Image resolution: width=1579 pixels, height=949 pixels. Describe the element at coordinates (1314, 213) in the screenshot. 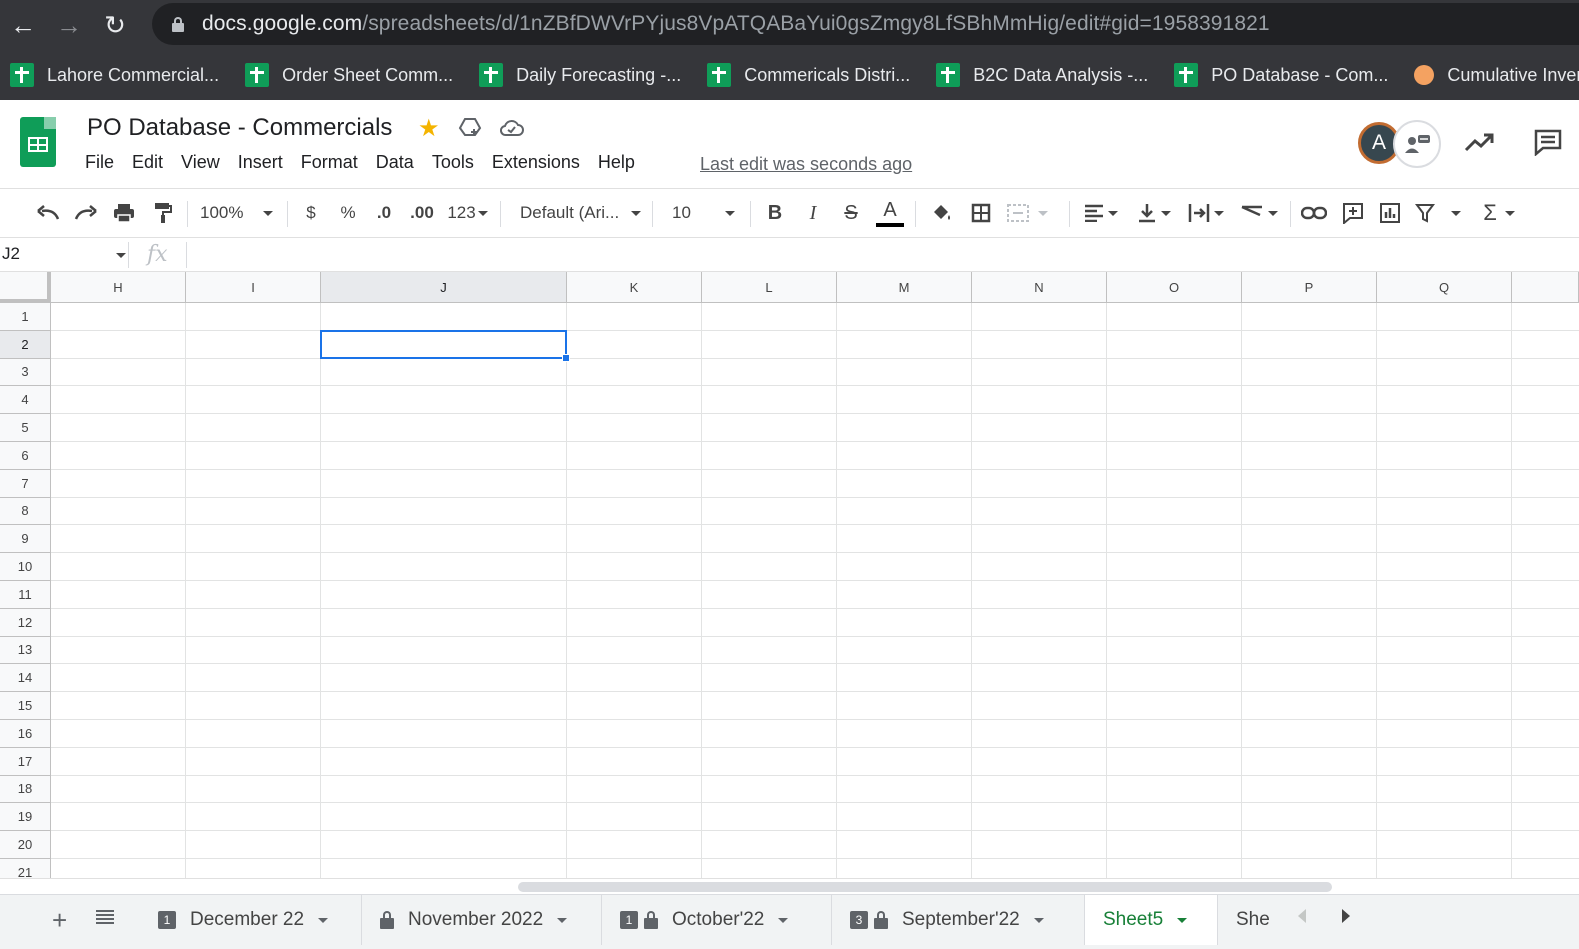

I see `insert-link-icon` at that location.